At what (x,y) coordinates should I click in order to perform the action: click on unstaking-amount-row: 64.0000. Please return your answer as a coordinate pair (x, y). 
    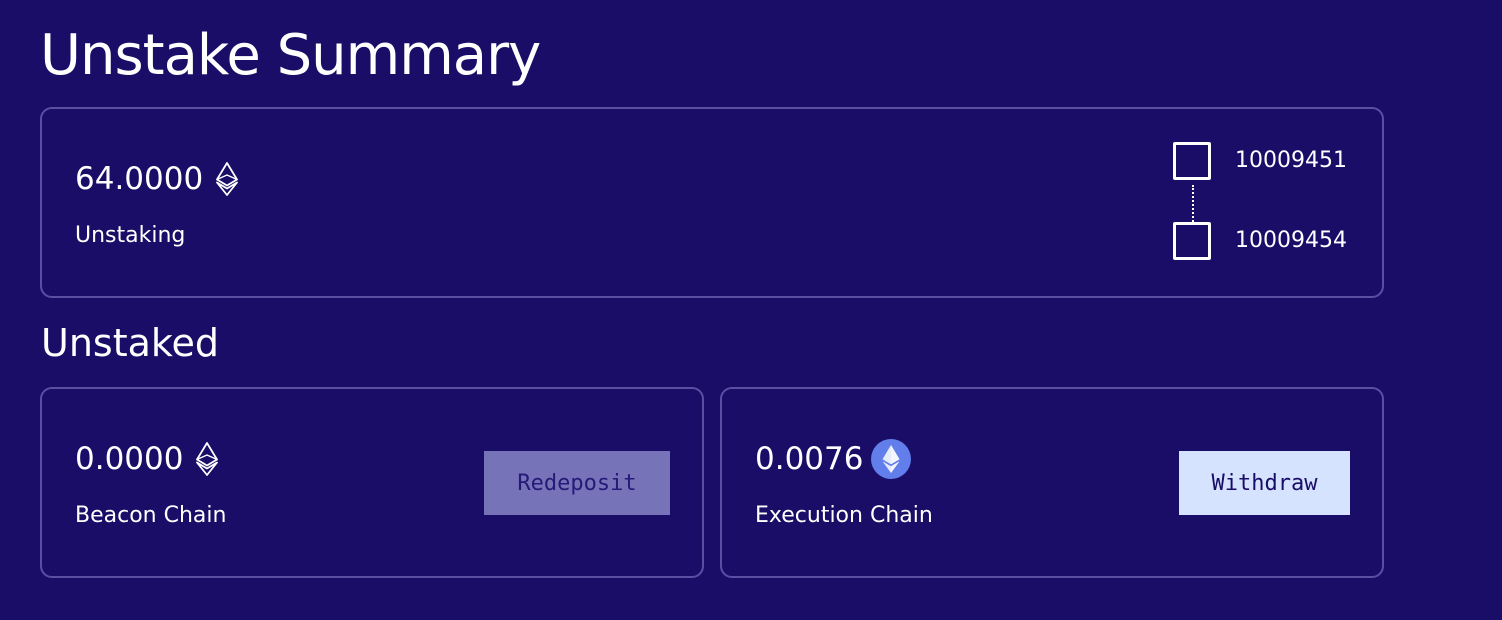
    Looking at the image, I should click on (157, 179).